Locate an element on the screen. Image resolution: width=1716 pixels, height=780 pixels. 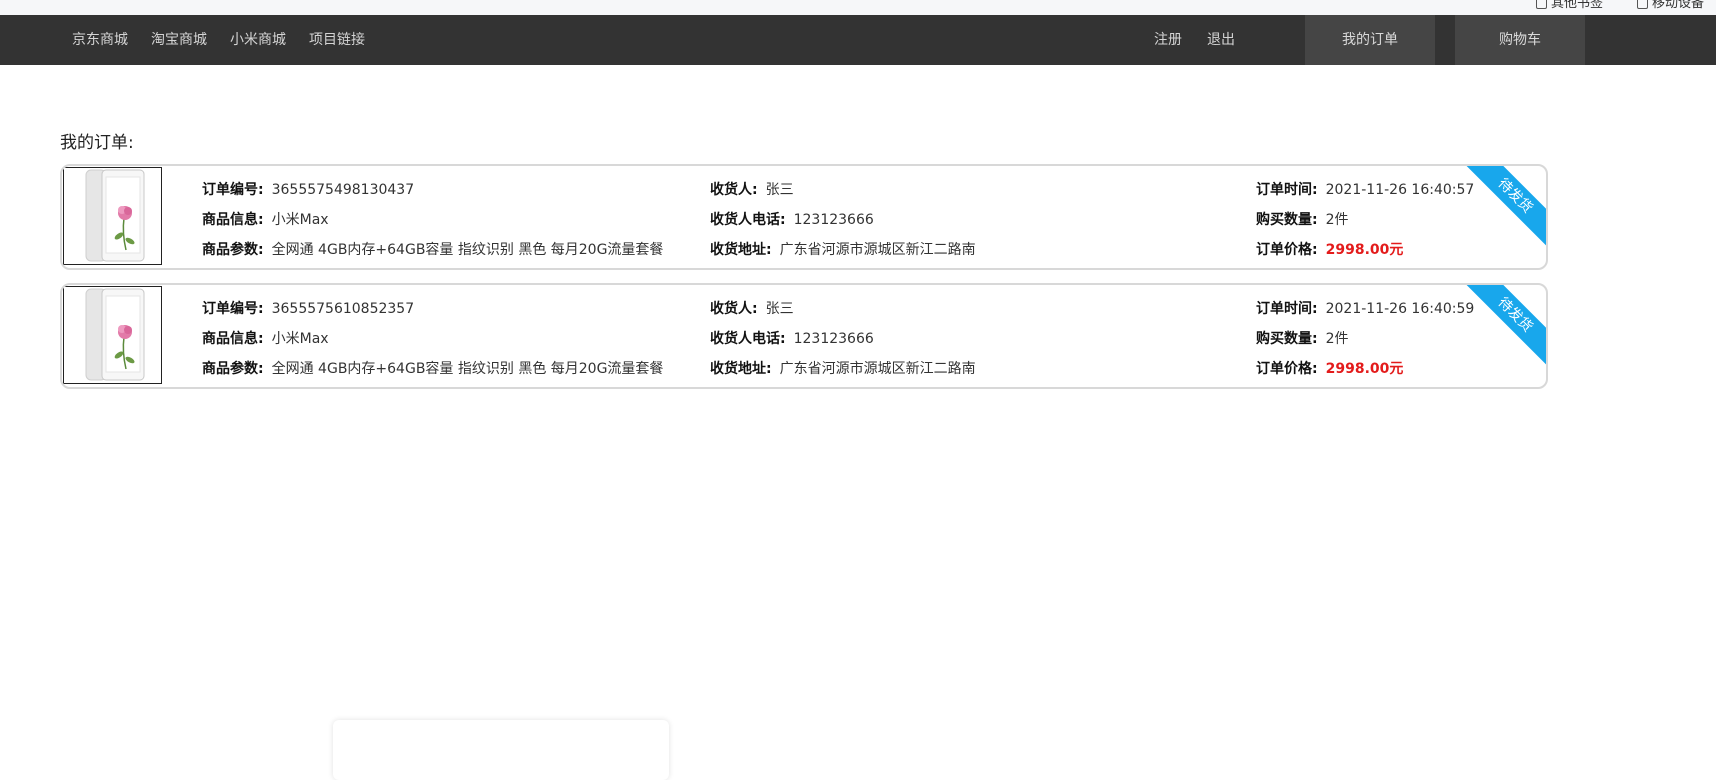
folder-icon is located at coordinates (1541, 4).